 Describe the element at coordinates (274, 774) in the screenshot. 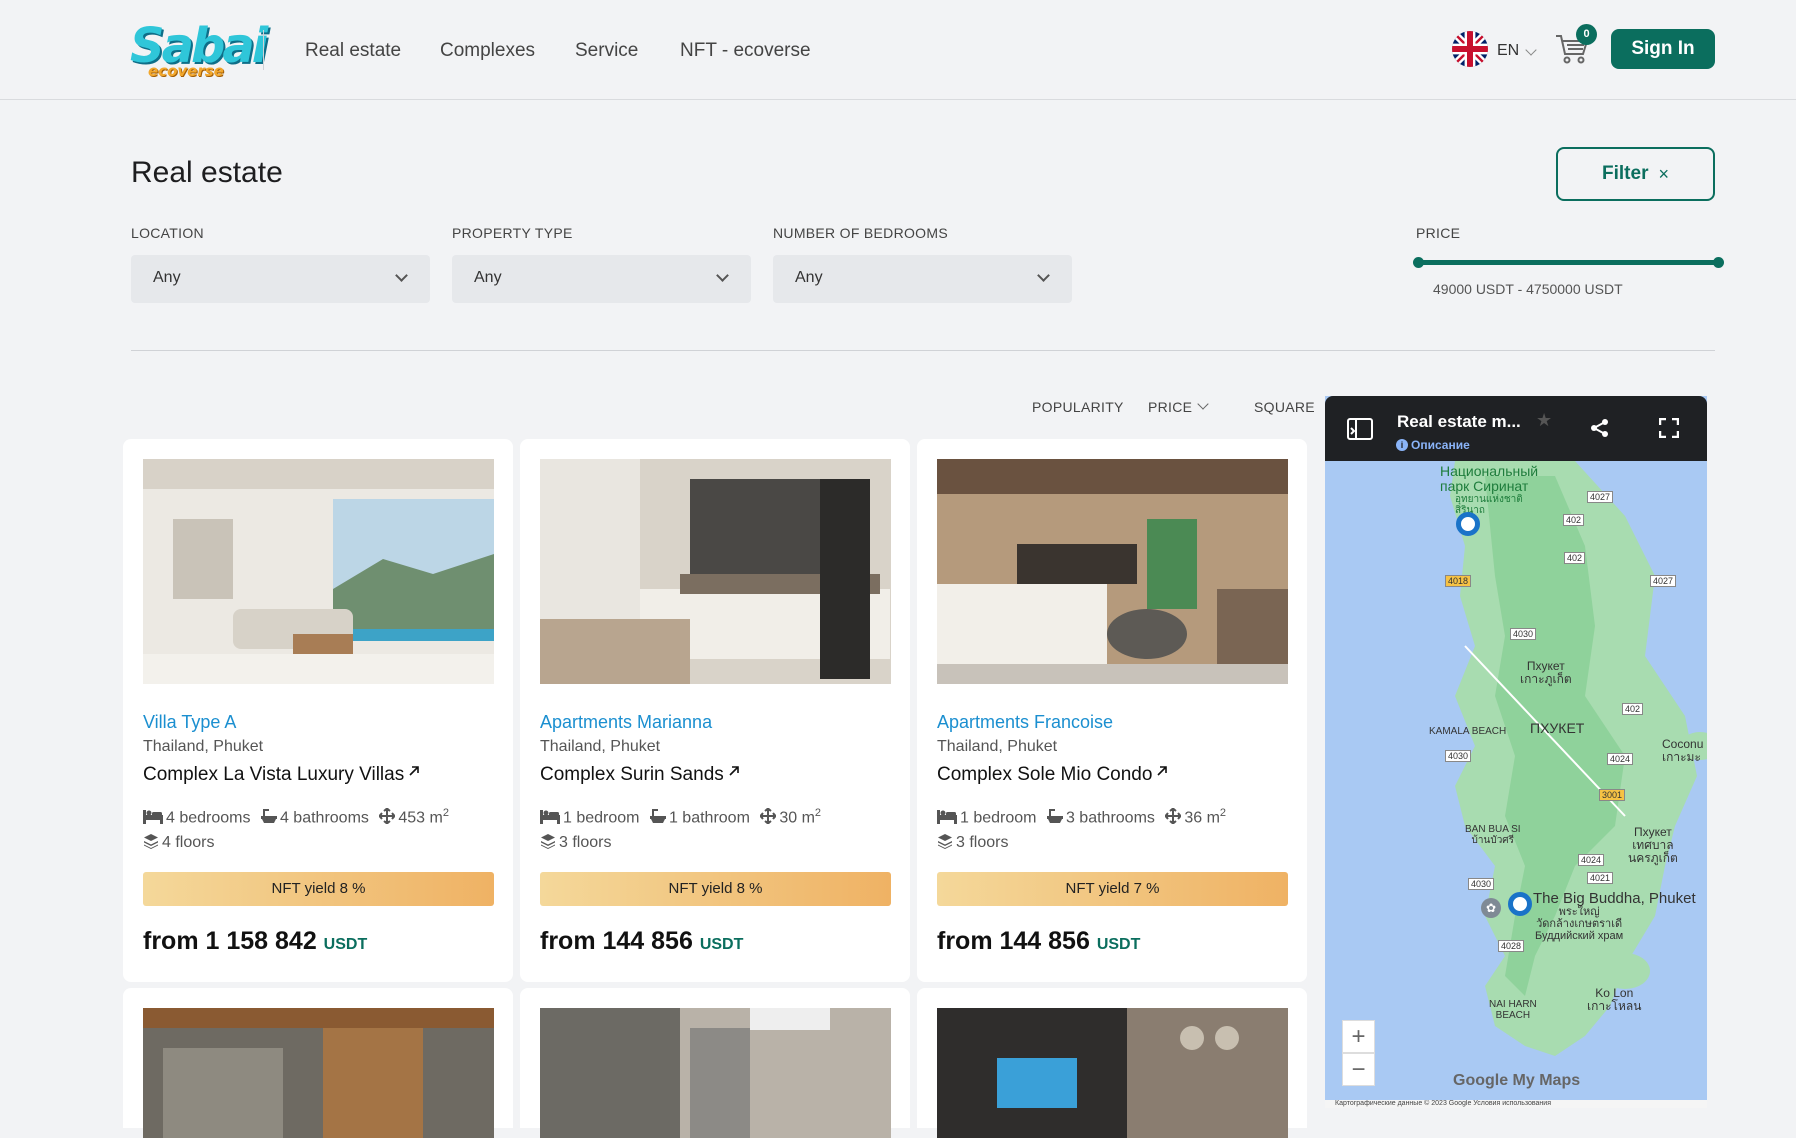

I see `complex-name: Complex La Vista Luxury Villas` at that location.